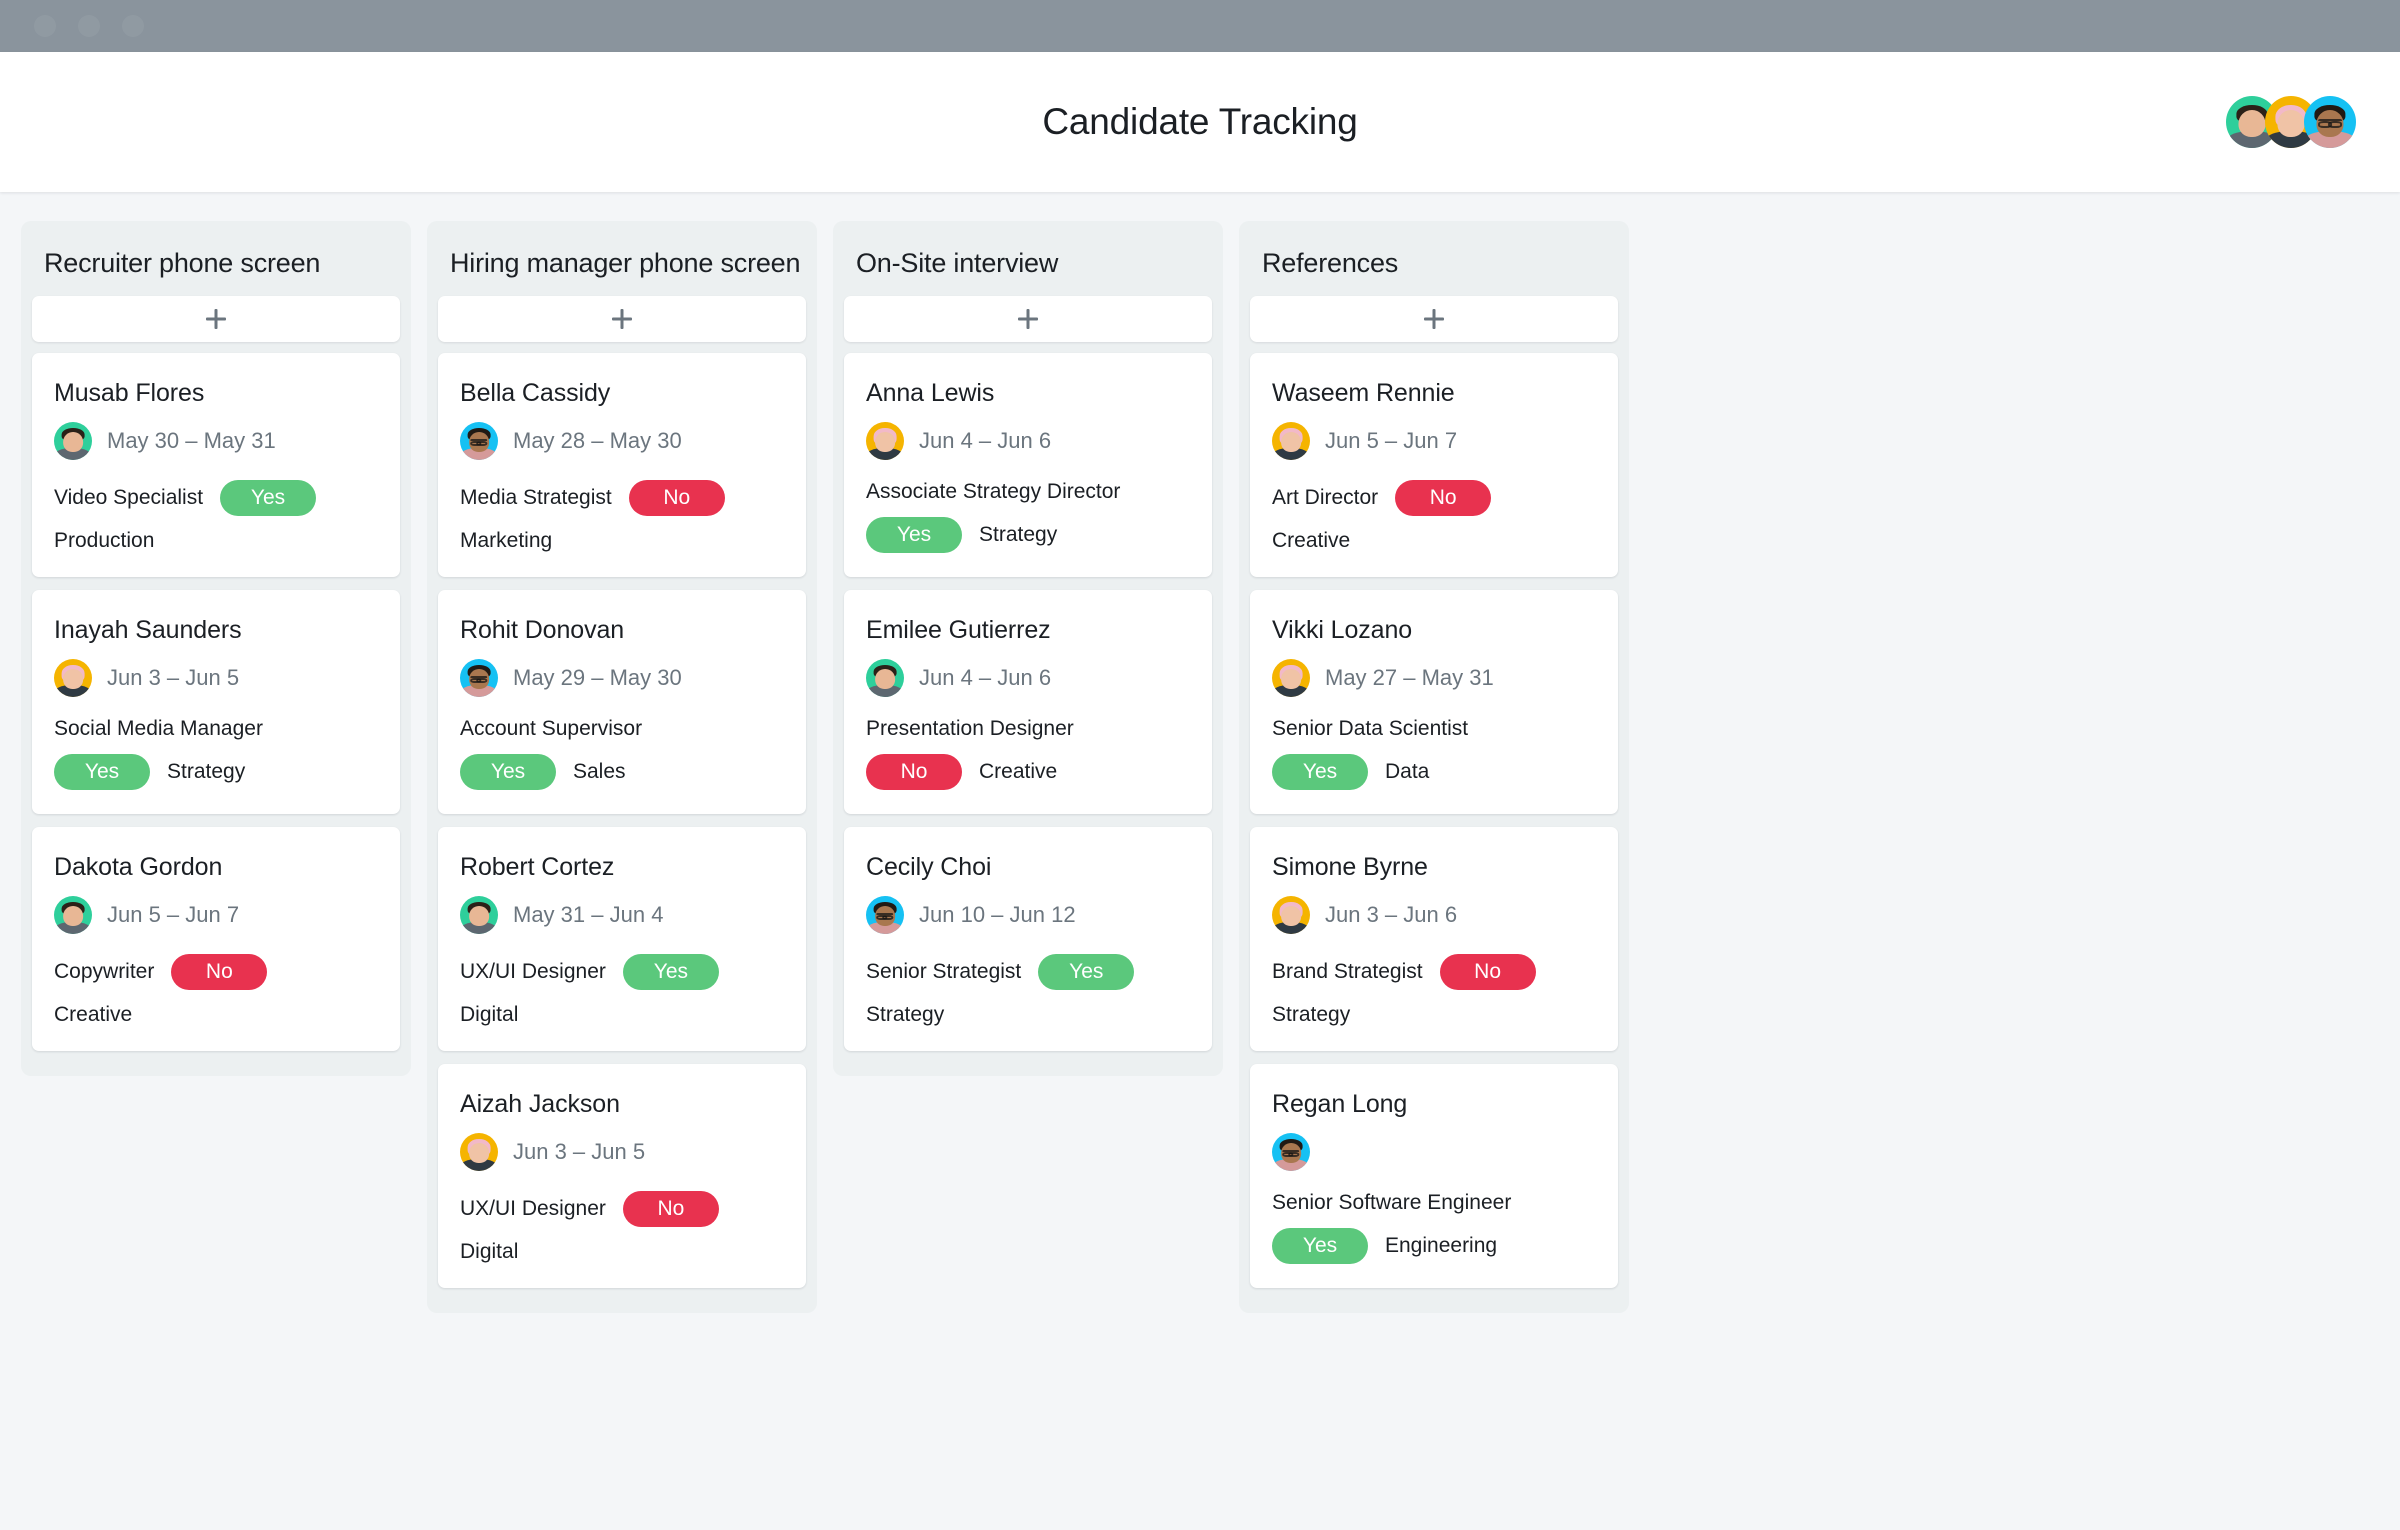 The height and width of the screenshot is (1530, 2400). What do you see at coordinates (540, 1104) in the screenshot?
I see `candidate-name: Aizah Jackson` at bounding box center [540, 1104].